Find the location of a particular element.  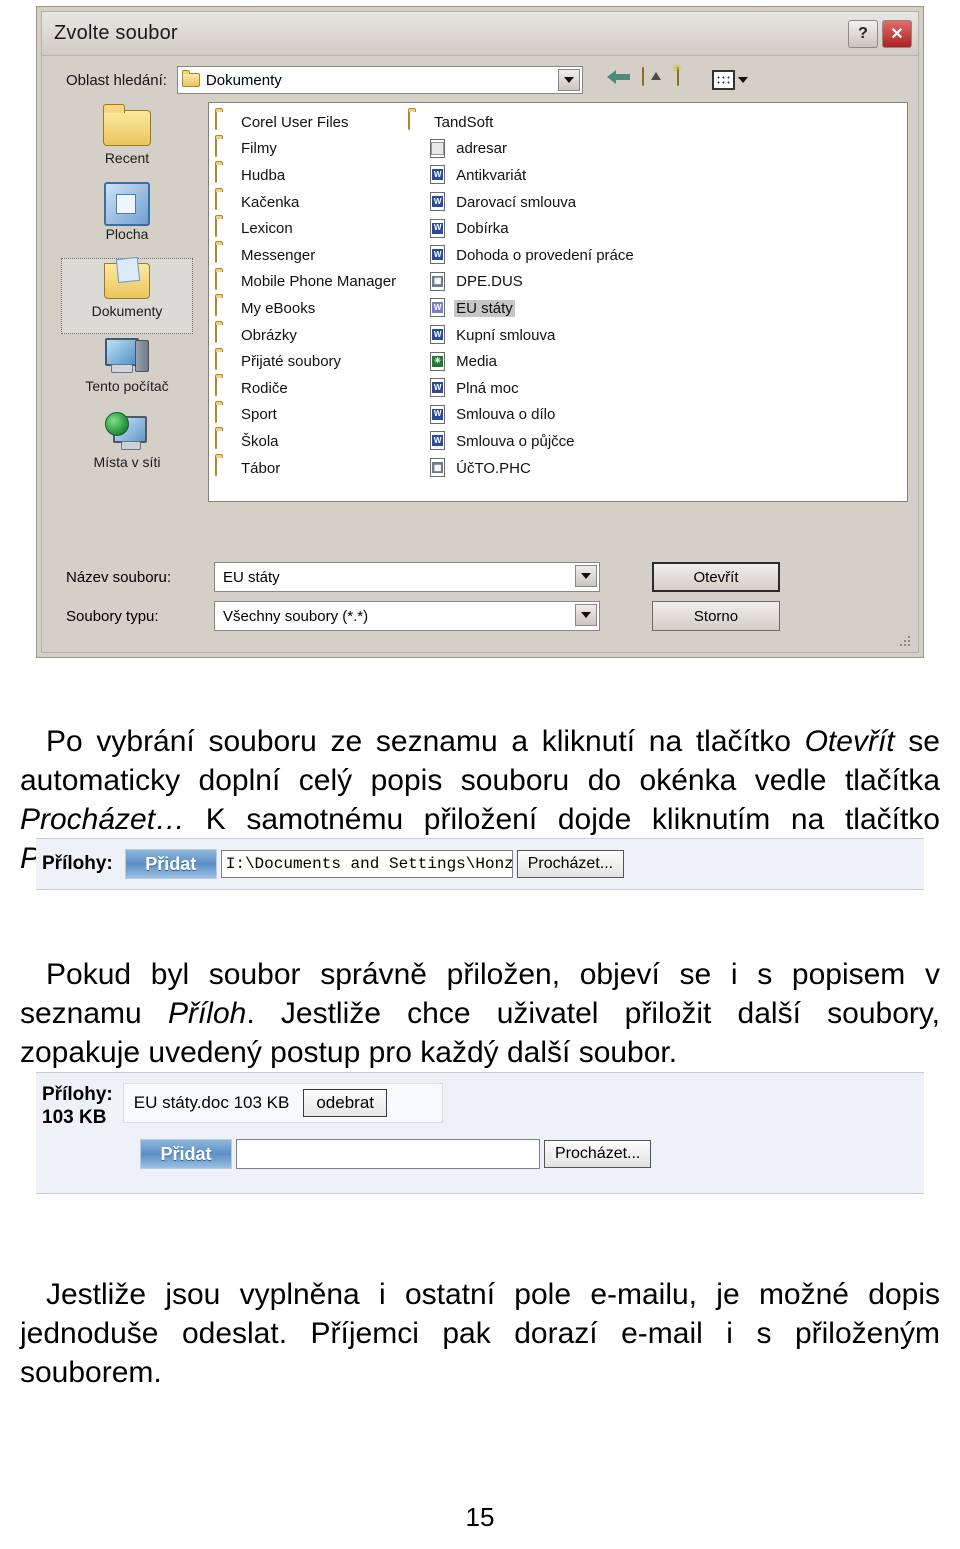

list-item: ▦ DPE.DUS is located at coordinates (538, 282).